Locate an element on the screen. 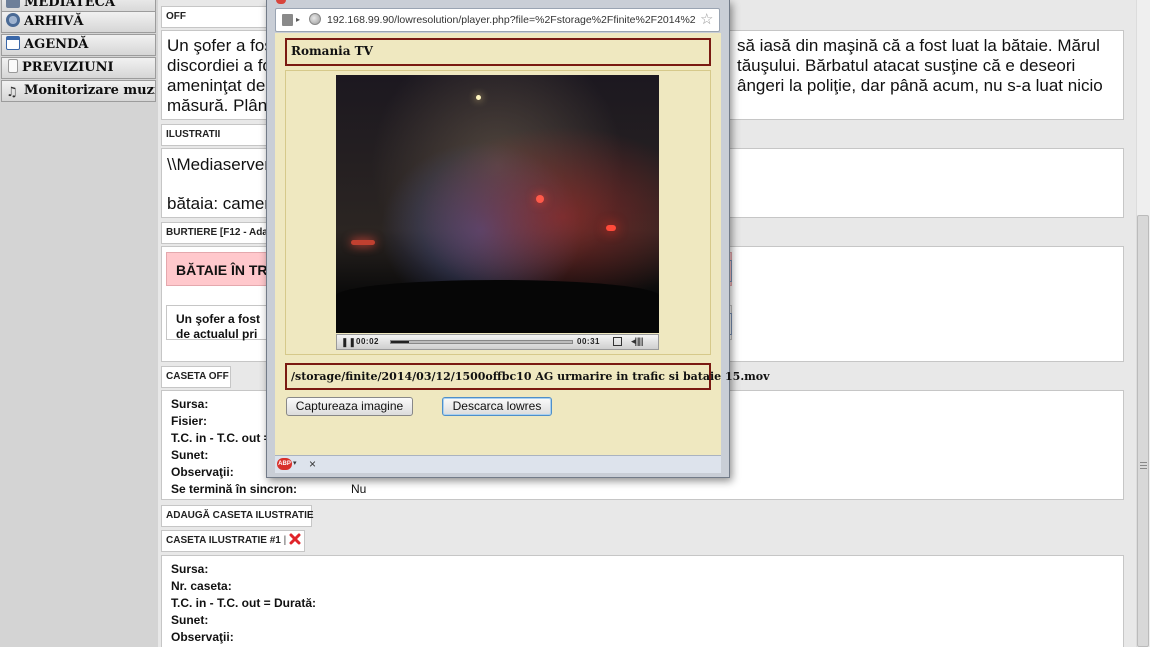  off-text-line: ameninţat de is located at coordinates (216, 85).